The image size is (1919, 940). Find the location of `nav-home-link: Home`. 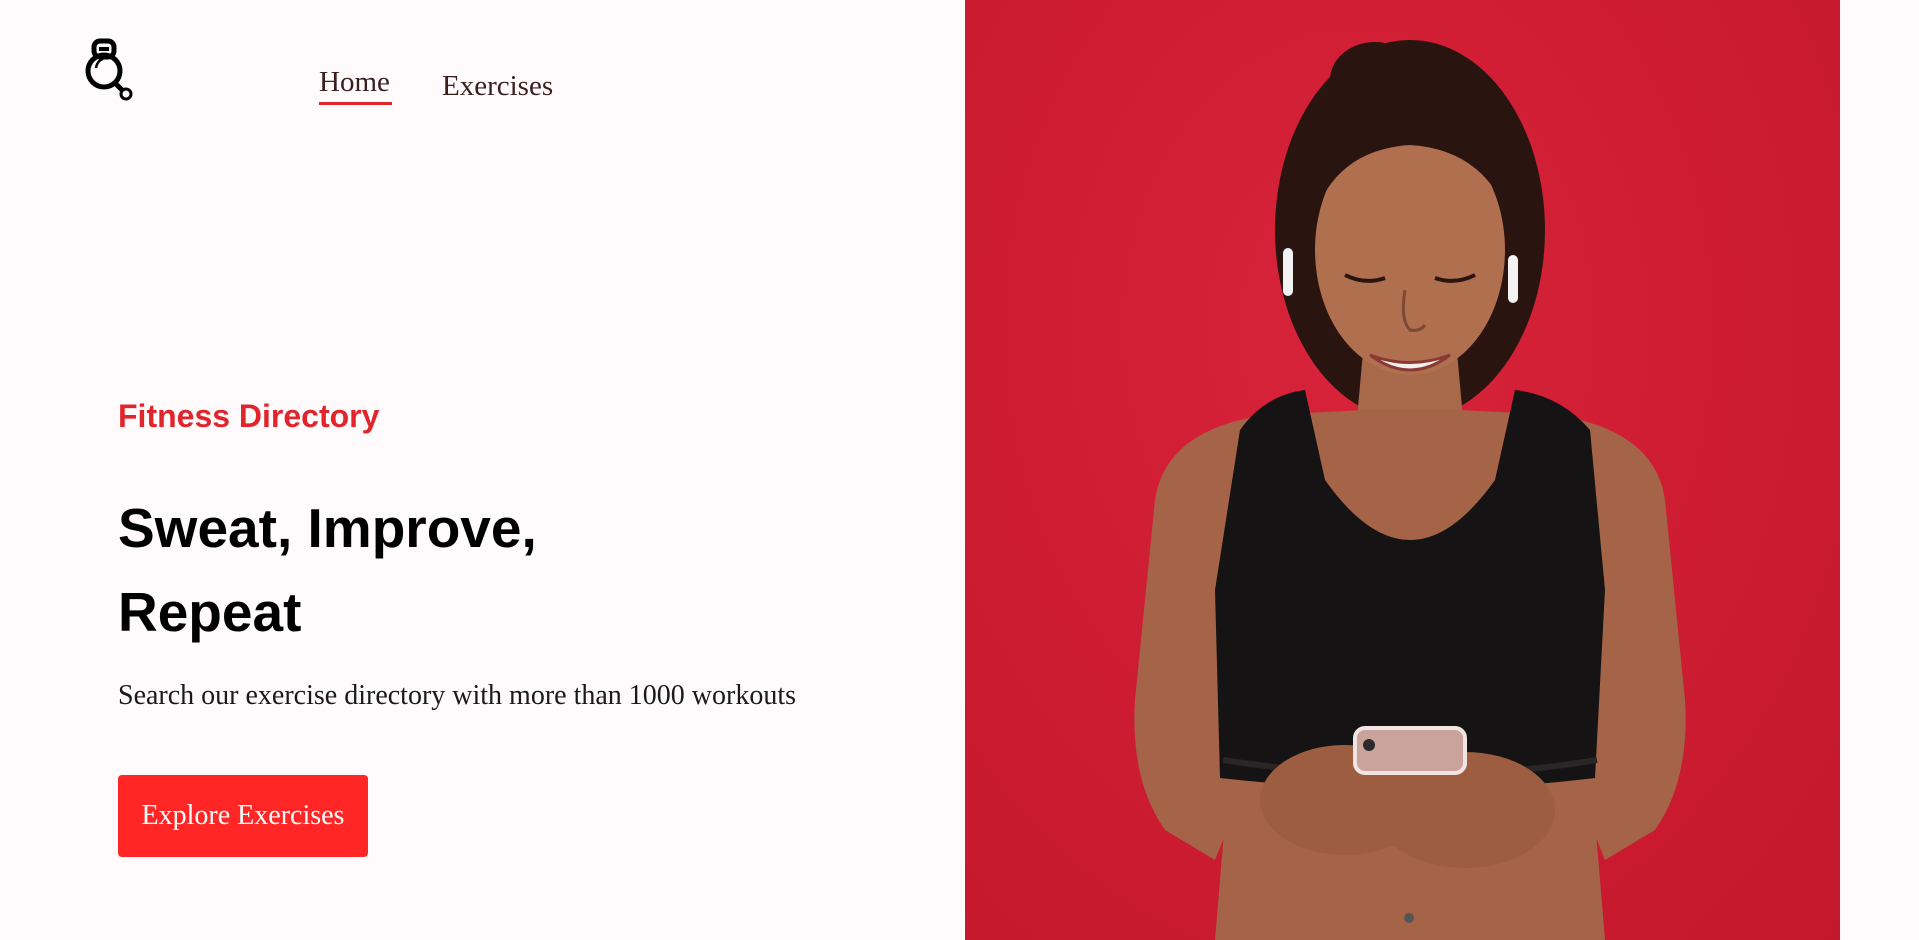

nav-home-link: Home is located at coordinates (354, 82).